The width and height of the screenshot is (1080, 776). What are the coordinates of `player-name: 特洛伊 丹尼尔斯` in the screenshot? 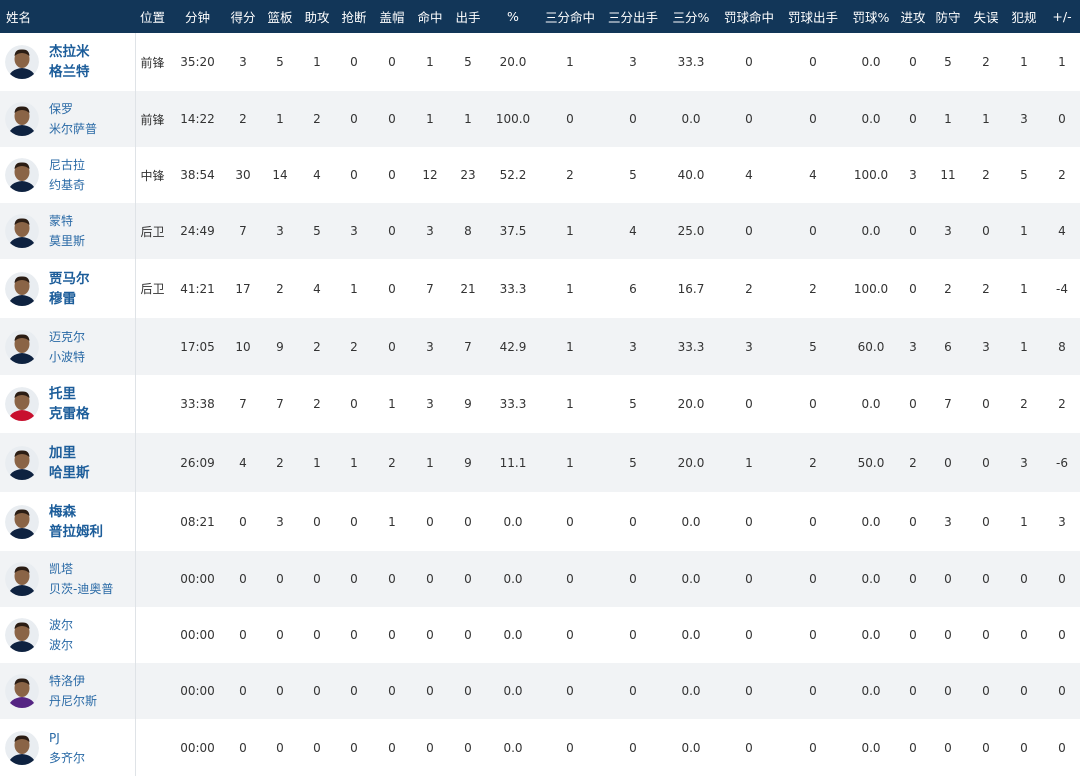 It's located at (73, 691).